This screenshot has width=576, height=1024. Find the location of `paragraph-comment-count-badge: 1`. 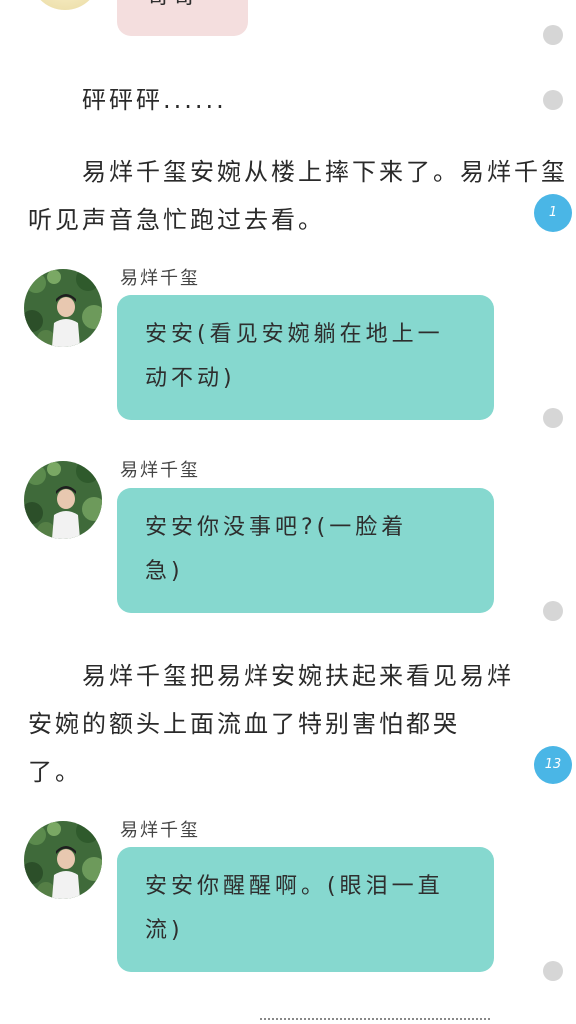

paragraph-comment-count-badge: 1 is located at coordinates (553, 213).